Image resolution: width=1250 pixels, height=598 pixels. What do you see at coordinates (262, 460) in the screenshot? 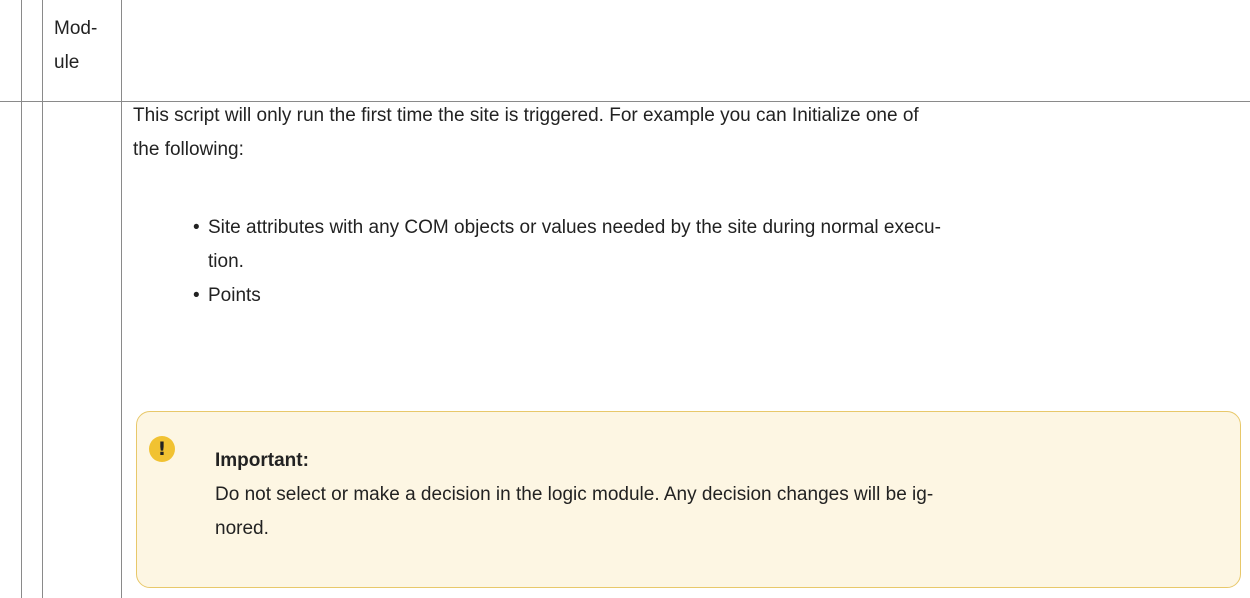
I see `note-title: Important:` at bounding box center [262, 460].